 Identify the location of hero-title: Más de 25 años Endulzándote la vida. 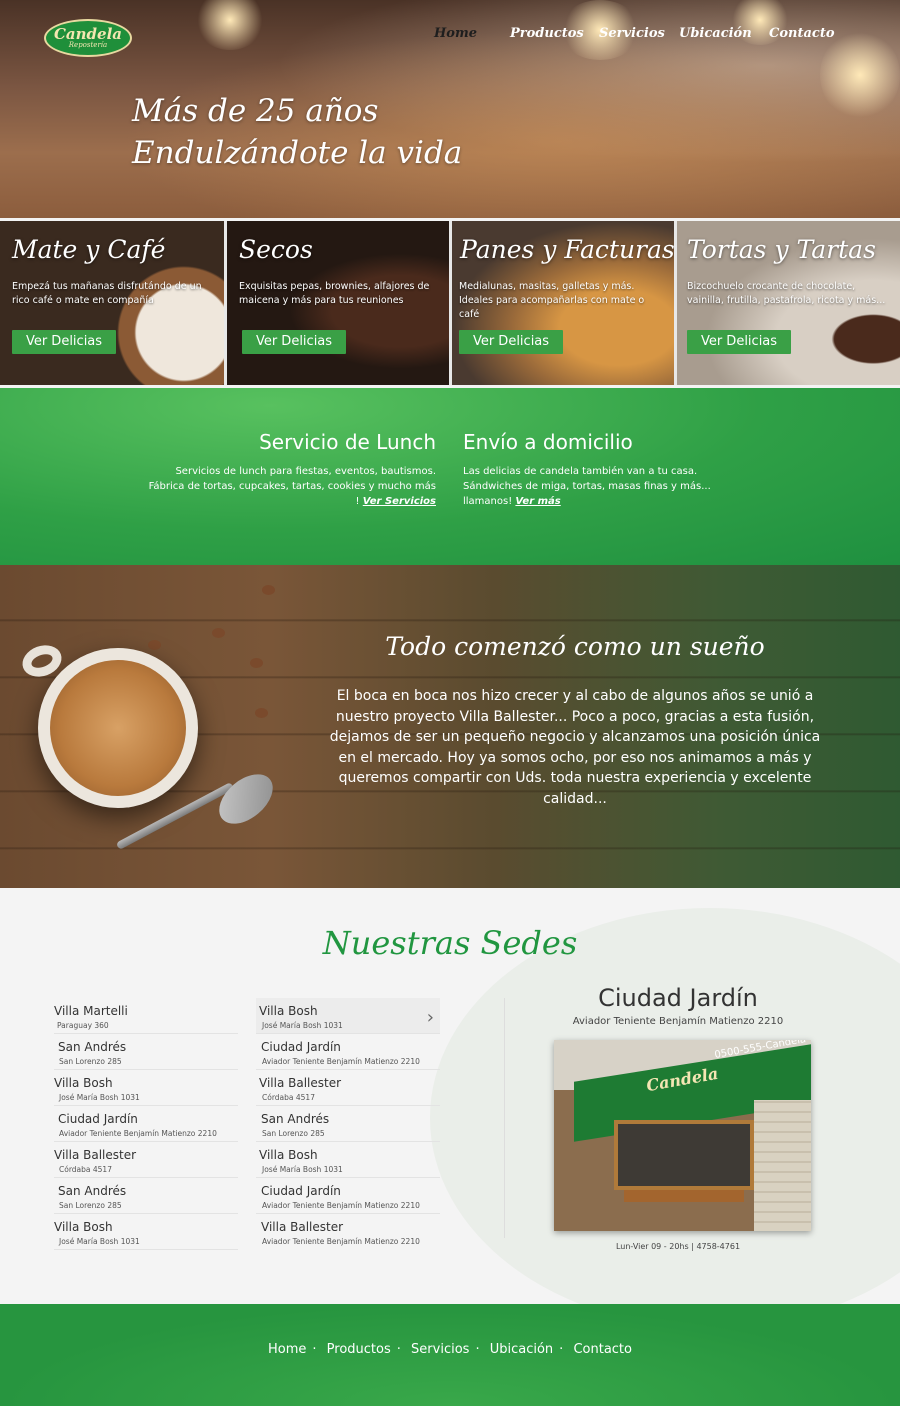
(297, 132).